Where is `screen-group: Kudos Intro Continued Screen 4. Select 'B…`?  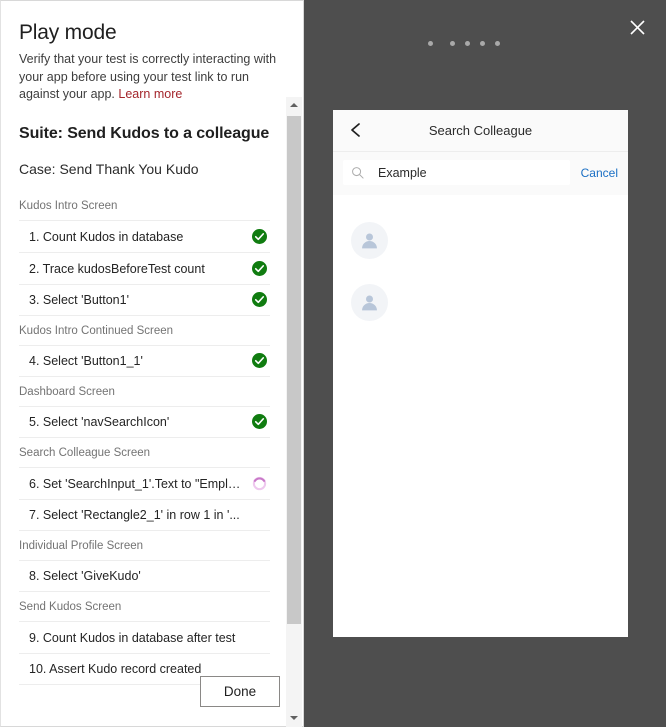 screen-group: Kudos Intro Continued Screen 4. Select 'B… is located at coordinates (144, 346).